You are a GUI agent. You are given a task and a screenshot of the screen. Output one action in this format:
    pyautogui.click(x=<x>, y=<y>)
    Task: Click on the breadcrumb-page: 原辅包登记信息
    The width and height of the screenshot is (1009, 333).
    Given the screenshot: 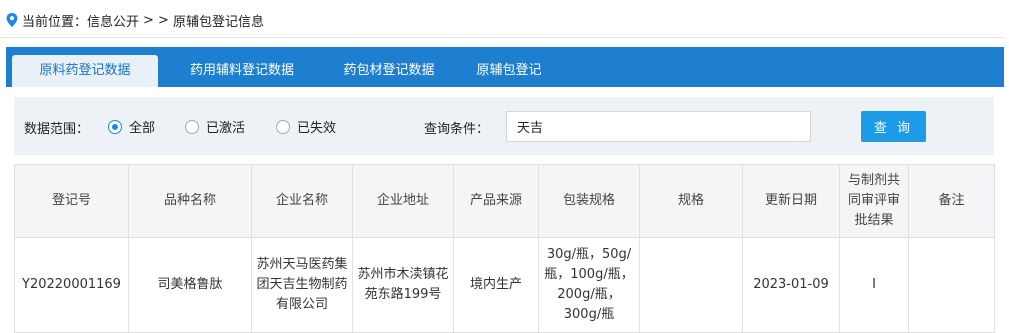 What is the action you would take?
    pyautogui.click(x=218, y=22)
    